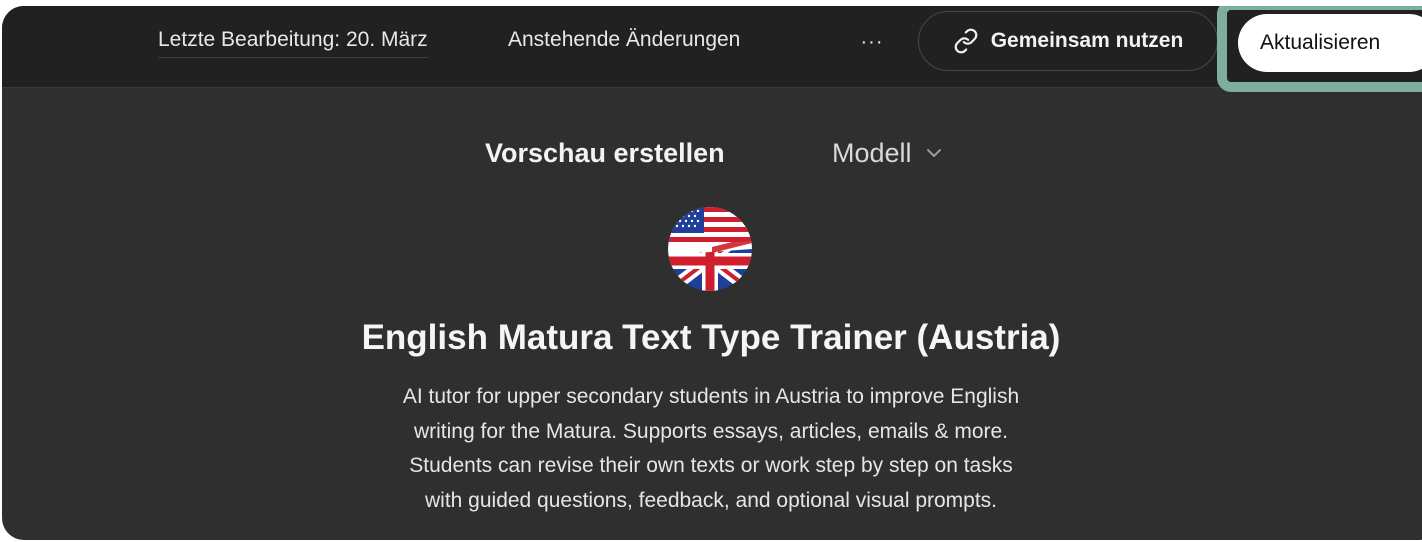 This screenshot has height=542, width=1422. Describe the element at coordinates (966, 41) in the screenshot. I see `link-icon` at that location.